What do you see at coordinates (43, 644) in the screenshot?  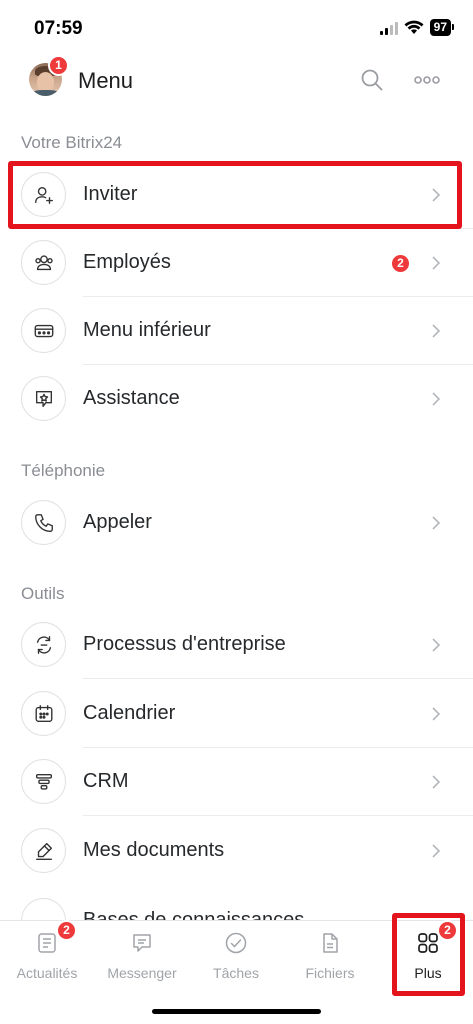 I see `workflow-icon` at bounding box center [43, 644].